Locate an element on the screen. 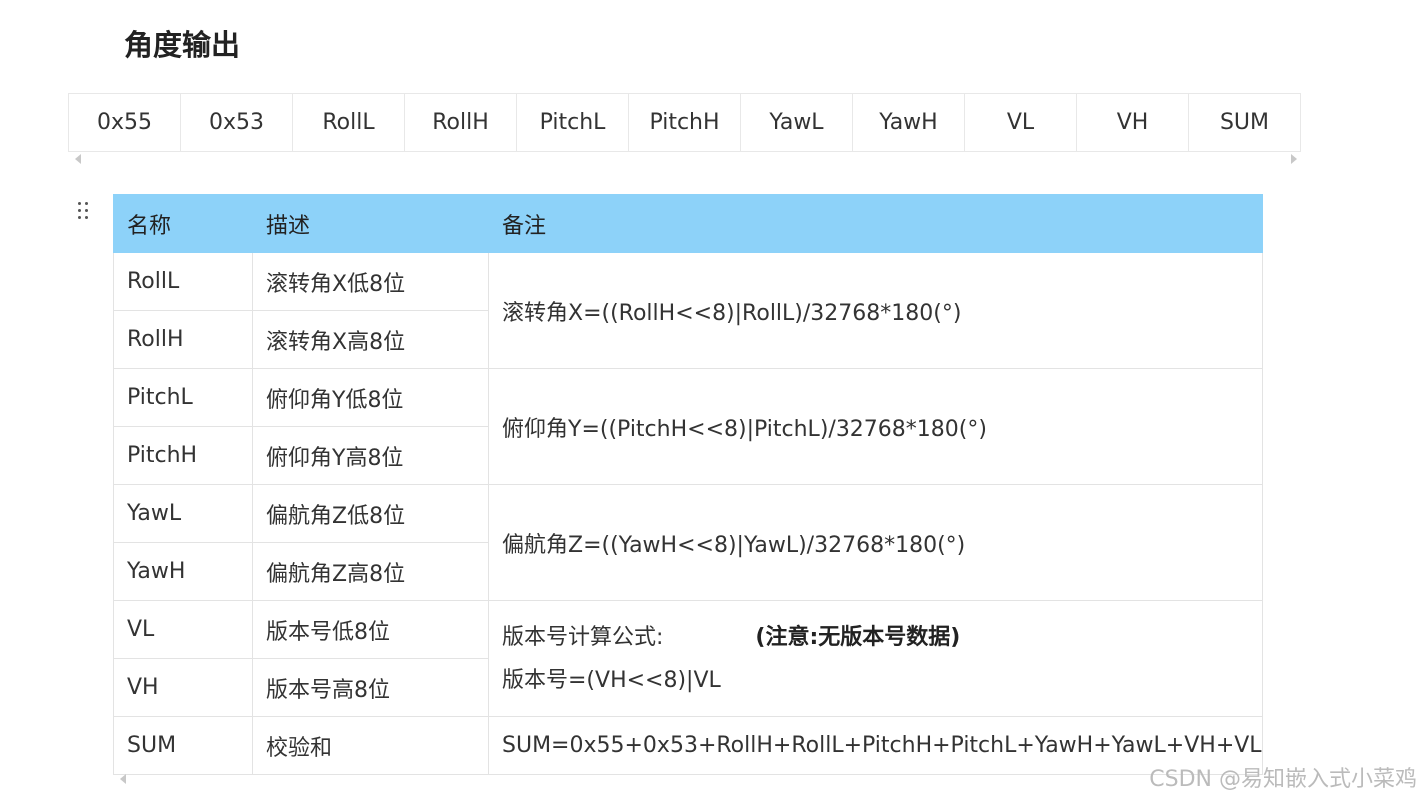  field-description: 校验和 is located at coordinates (370, 745).